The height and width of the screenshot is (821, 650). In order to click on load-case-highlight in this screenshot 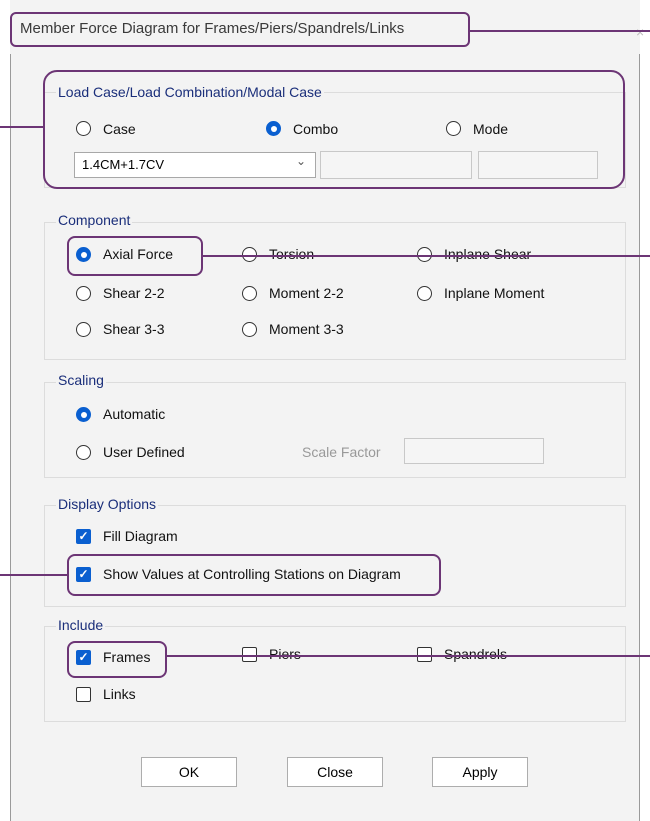, I will do `click(334, 129)`.